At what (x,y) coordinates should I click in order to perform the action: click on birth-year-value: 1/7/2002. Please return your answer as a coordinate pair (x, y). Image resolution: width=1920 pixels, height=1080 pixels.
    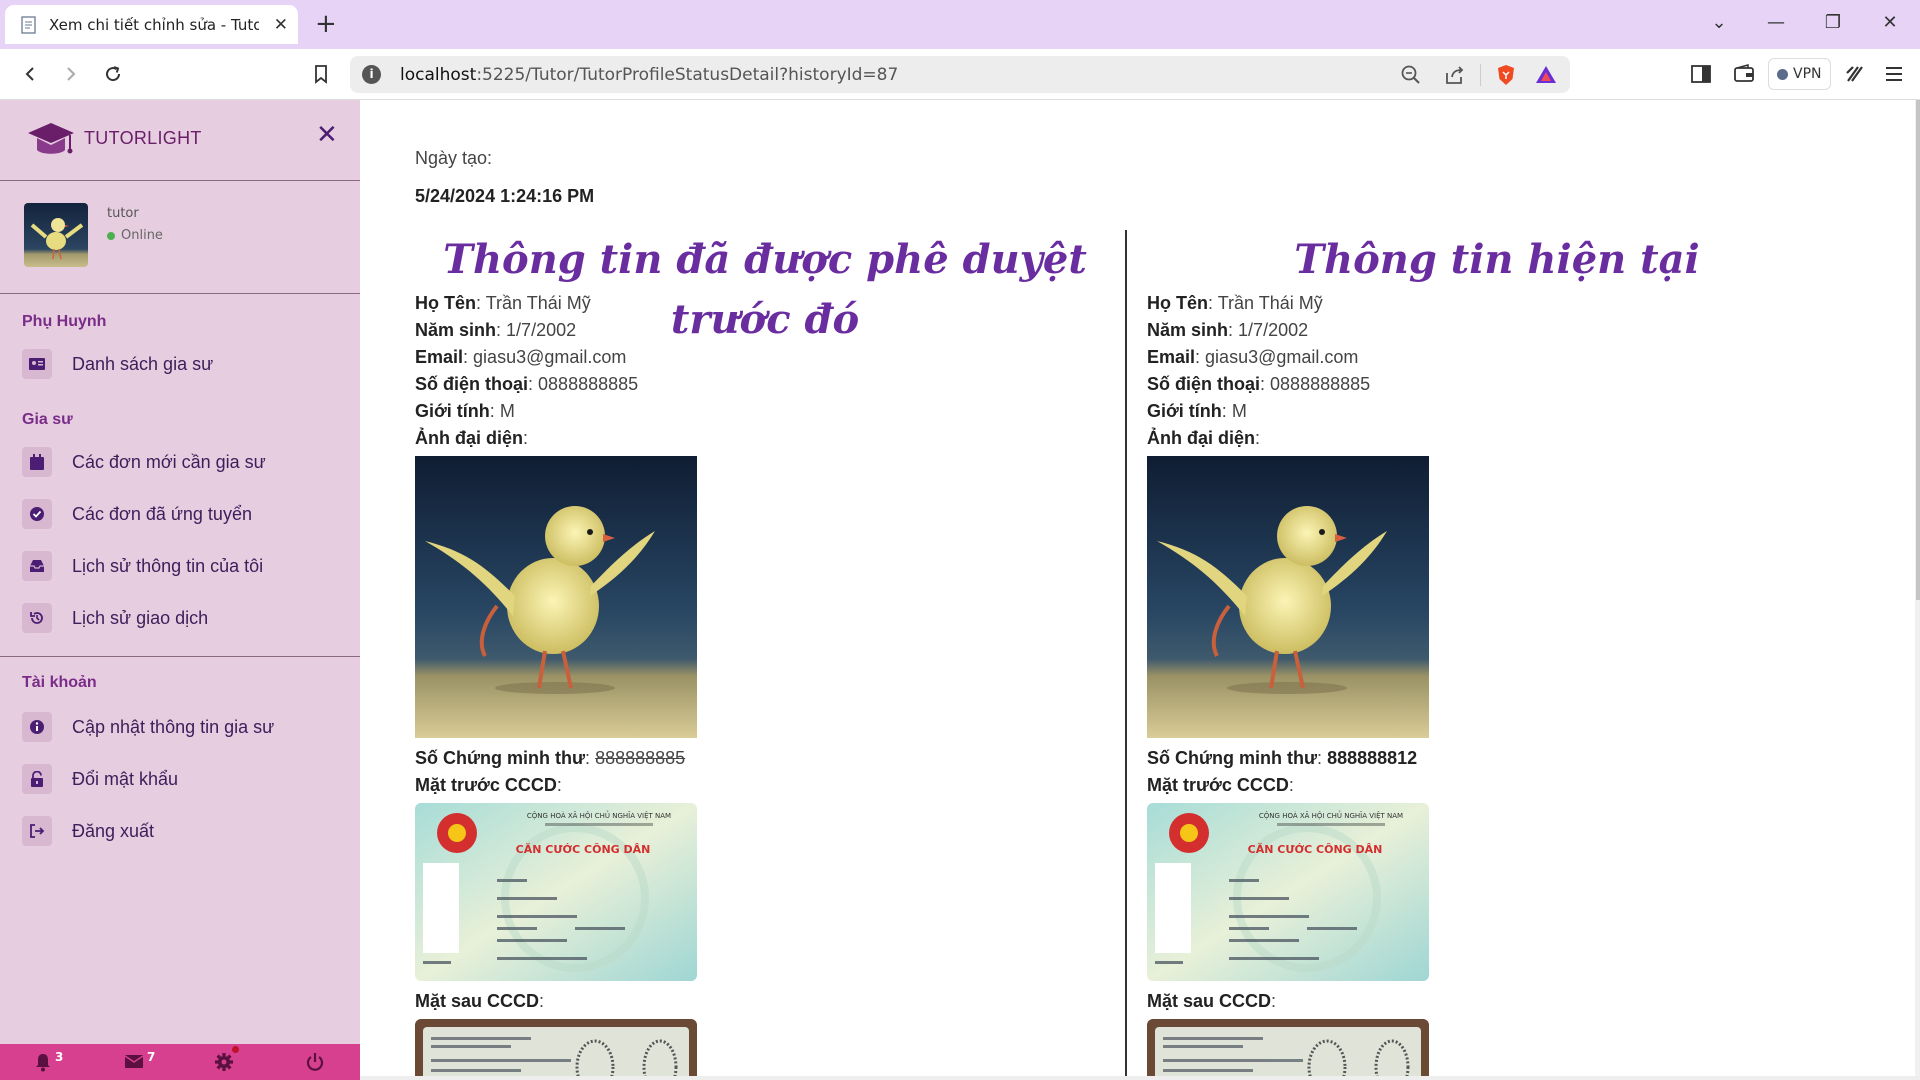
    Looking at the image, I should click on (541, 330).